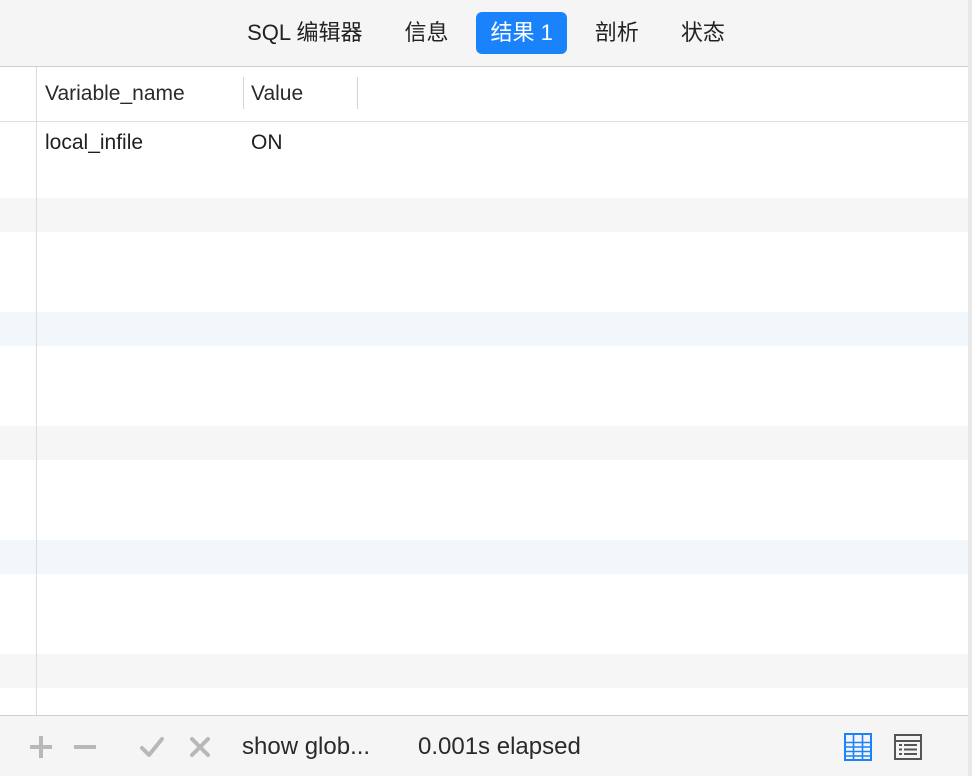 The height and width of the screenshot is (776, 972). Describe the element at coordinates (499, 746) in the screenshot. I see `status-elapsed-text: 0.001s elapsed` at that location.